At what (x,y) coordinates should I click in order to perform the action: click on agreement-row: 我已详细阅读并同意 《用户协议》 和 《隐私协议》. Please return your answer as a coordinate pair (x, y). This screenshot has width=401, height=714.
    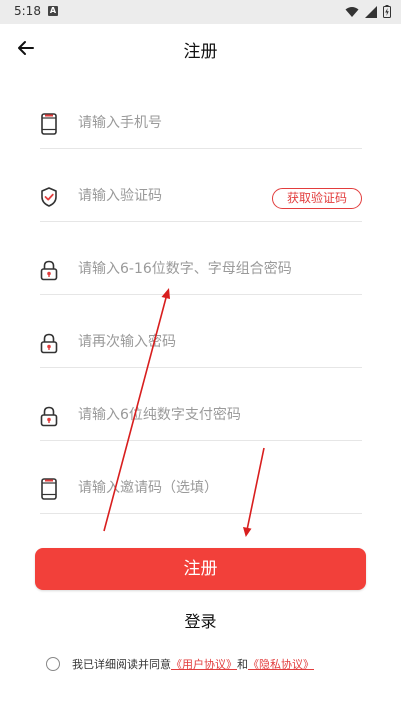
    Looking at the image, I should click on (180, 664).